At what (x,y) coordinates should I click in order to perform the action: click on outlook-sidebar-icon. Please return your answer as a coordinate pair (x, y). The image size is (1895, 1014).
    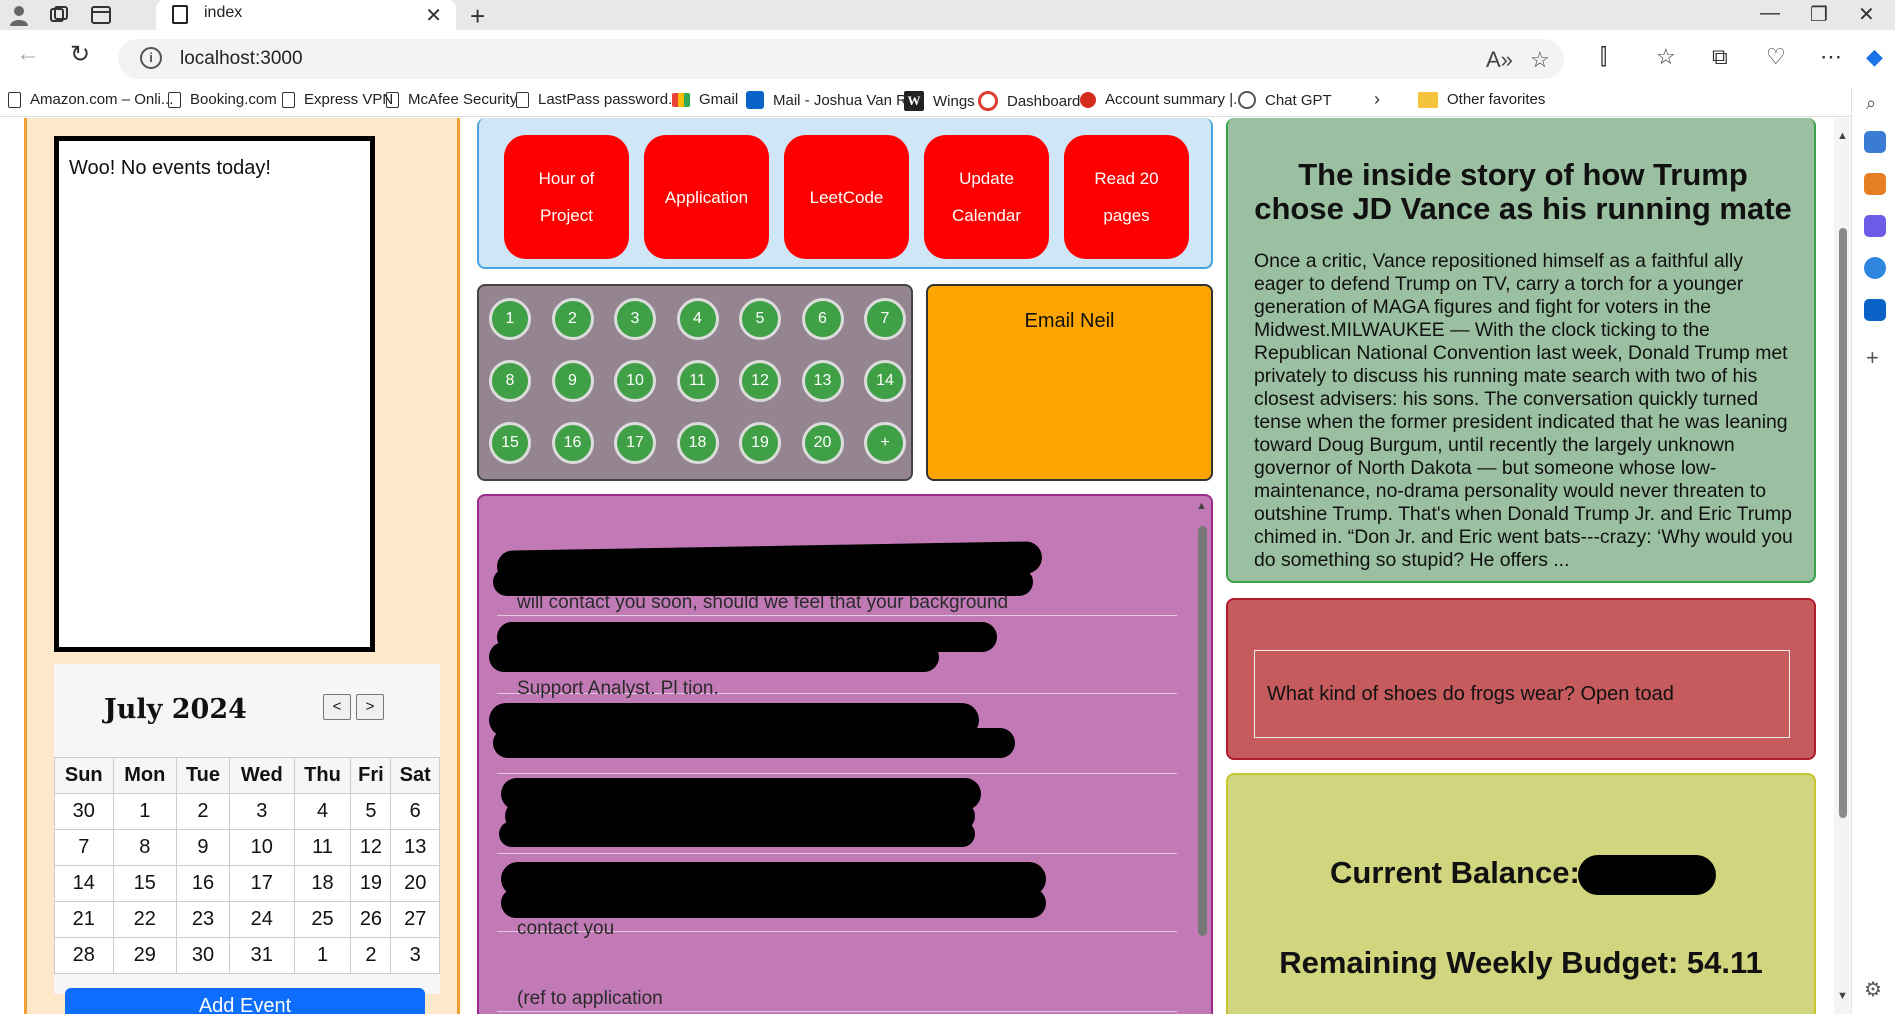
    Looking at the image, I should click on (1875, 310).